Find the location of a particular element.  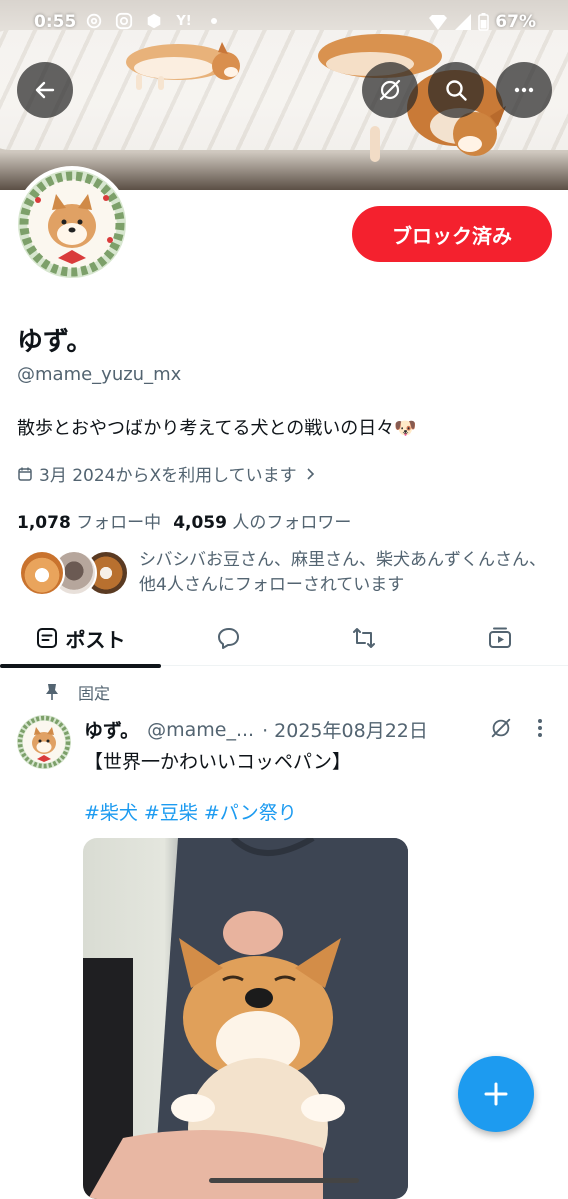

tab-reposts is located at coordinates (363, 638).